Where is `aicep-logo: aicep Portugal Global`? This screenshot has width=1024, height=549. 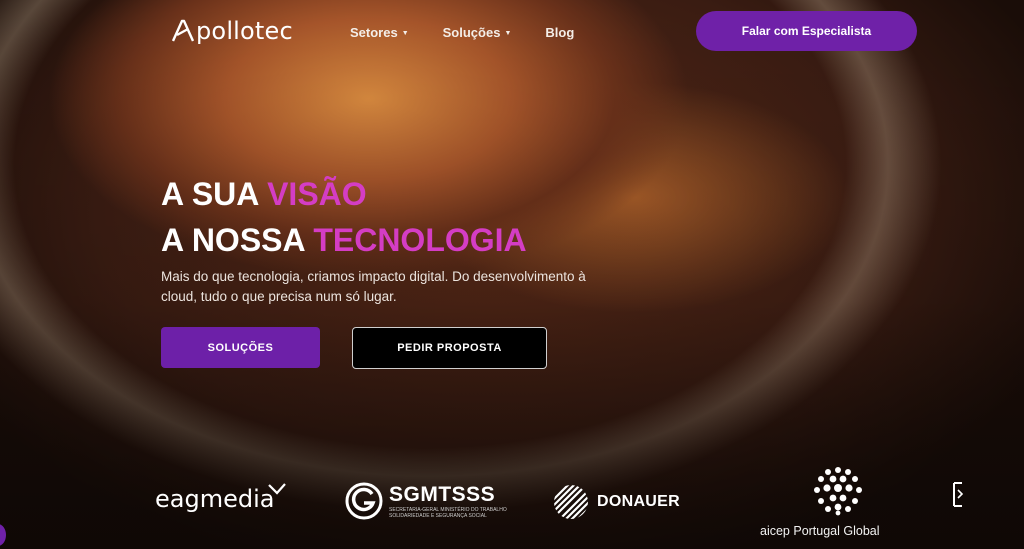
aicep-logo: aicep Portugal Global is located at coordinates (820, 502).